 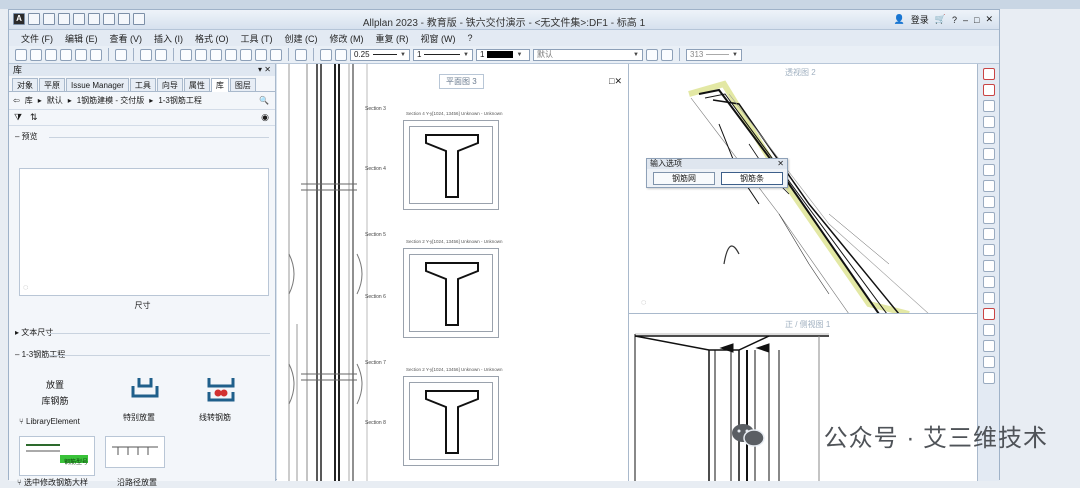 What do you see at coordinates (186, 54) in the screenshot?
I see `measure-icon` at bounding box center [186, 54].